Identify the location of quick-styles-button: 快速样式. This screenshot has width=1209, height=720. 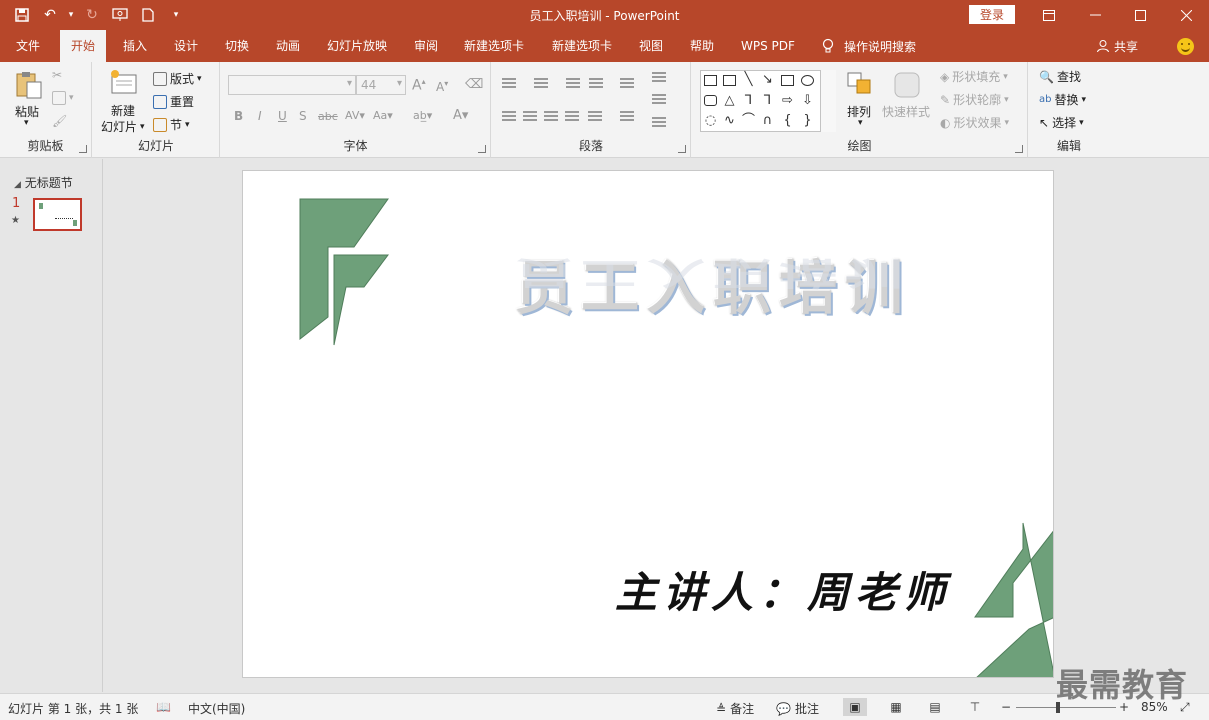
(906, 111).